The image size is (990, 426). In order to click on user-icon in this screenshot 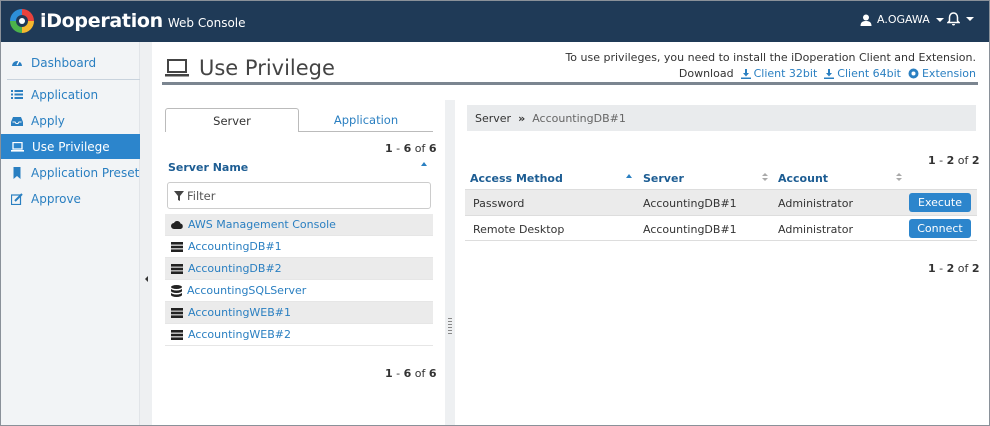, I will do `click(866, 20)`.